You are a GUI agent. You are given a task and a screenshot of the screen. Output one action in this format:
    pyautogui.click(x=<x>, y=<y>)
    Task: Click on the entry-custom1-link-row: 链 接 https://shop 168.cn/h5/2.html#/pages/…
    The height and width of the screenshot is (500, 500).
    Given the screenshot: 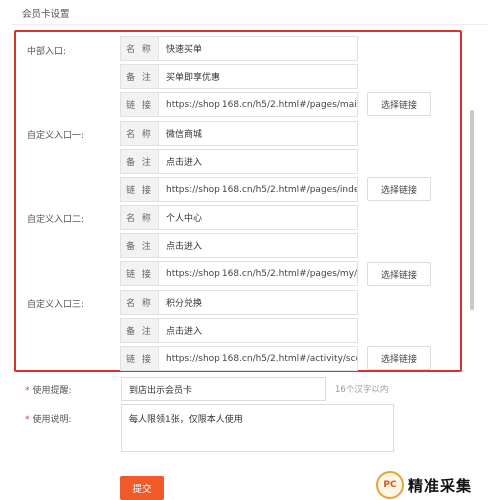 What is the action you would take?
    pyautogui.click(x=239, y=189)
    